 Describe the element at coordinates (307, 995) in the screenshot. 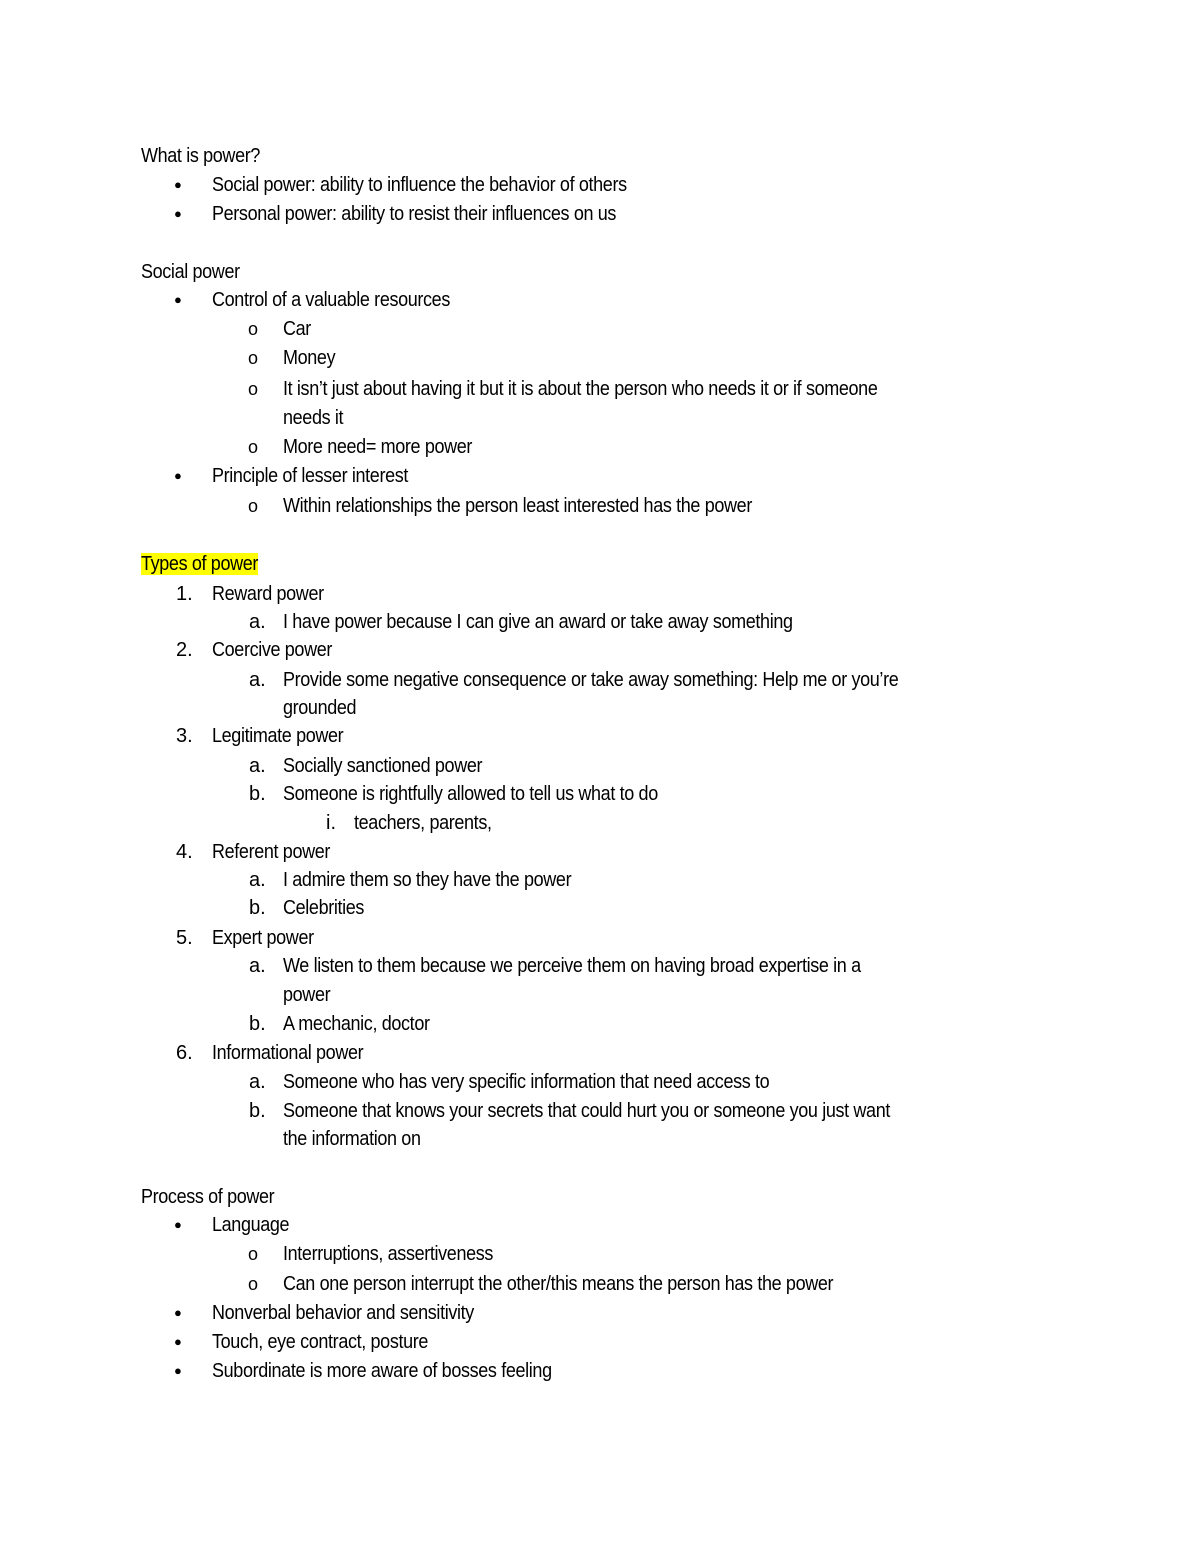

I see `list-subitem-continuation: power` at that location.